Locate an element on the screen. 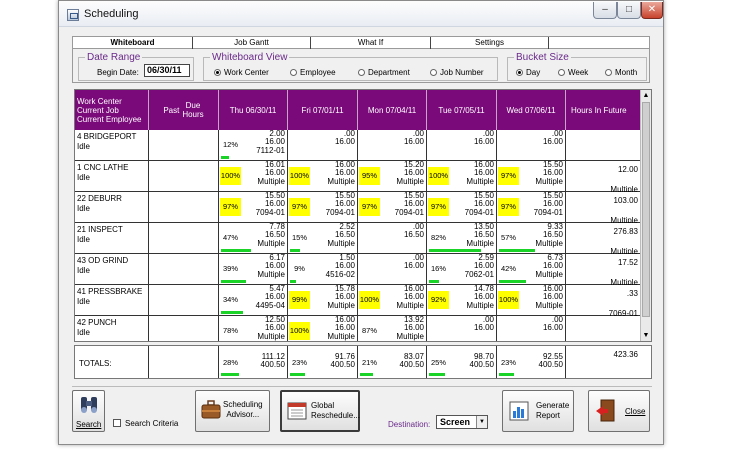 The image size is (750, 450). destination-select: Screen ▼ is located at coordinates (462, 422).